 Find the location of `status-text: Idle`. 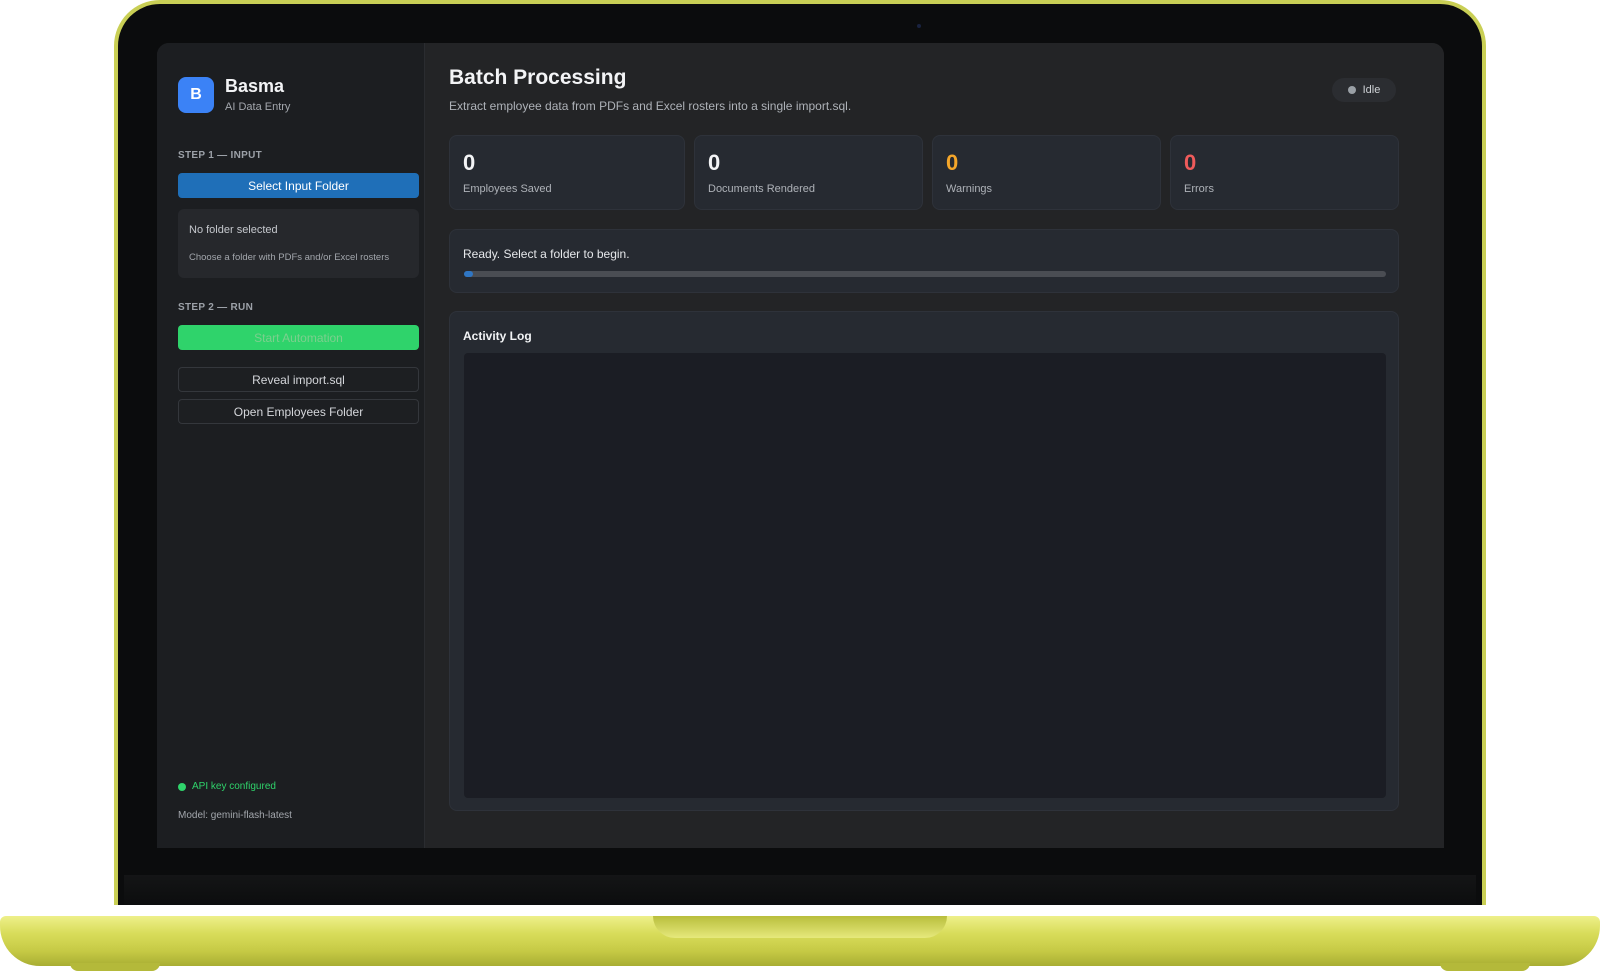

status-text: Idle is located at coordinates (1371, 90).